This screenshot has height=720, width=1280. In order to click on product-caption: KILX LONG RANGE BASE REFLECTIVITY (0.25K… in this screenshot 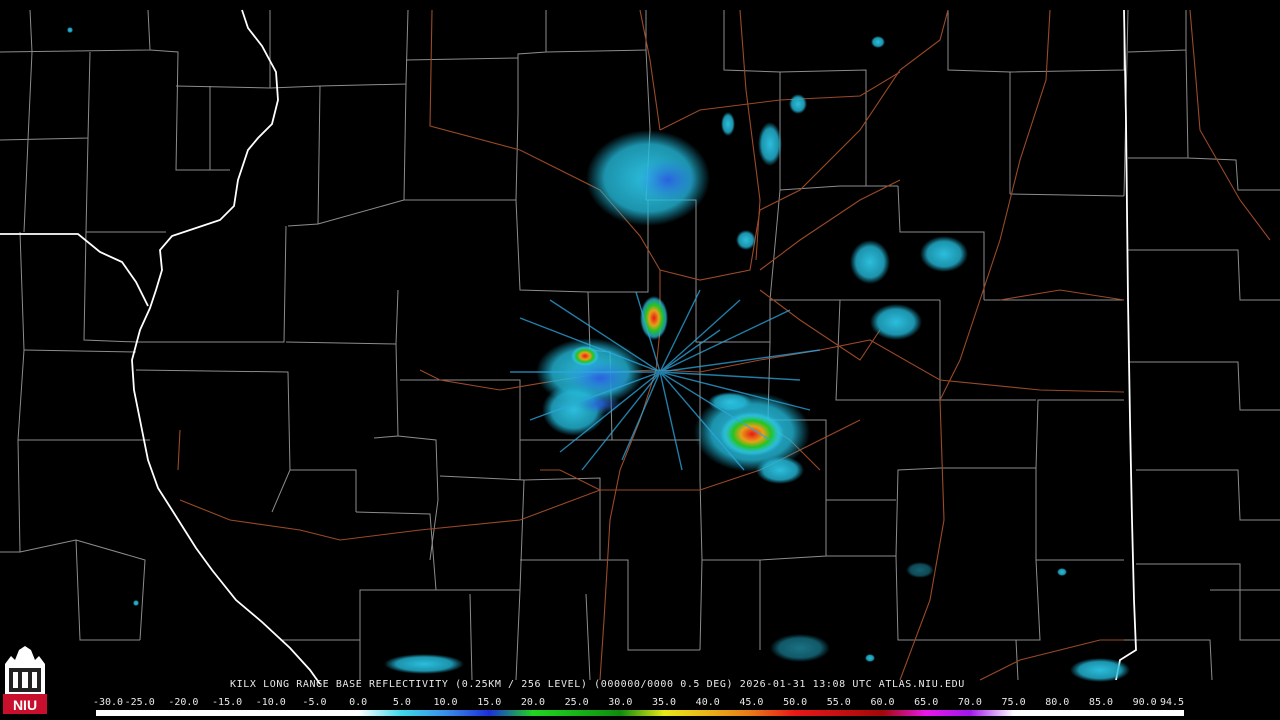, I will do `click(597, 684)`.